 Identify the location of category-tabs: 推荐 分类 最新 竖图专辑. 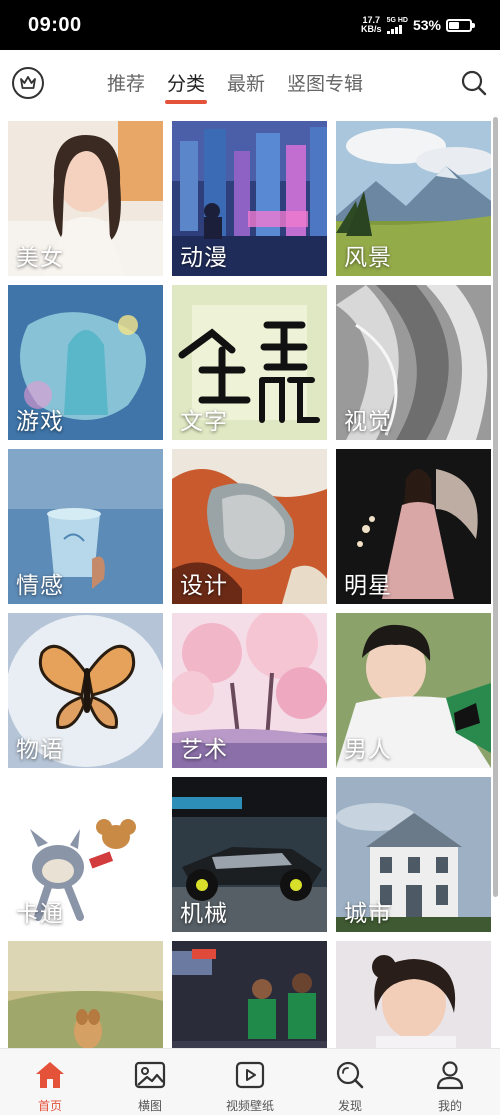
(235, 83).